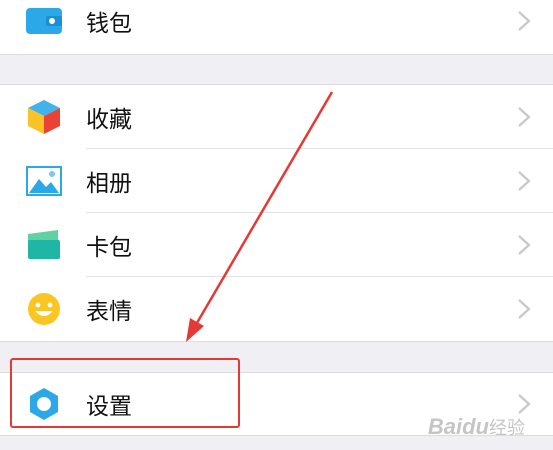  I want to click on pointer-arrow-icon, so click(260, 216).